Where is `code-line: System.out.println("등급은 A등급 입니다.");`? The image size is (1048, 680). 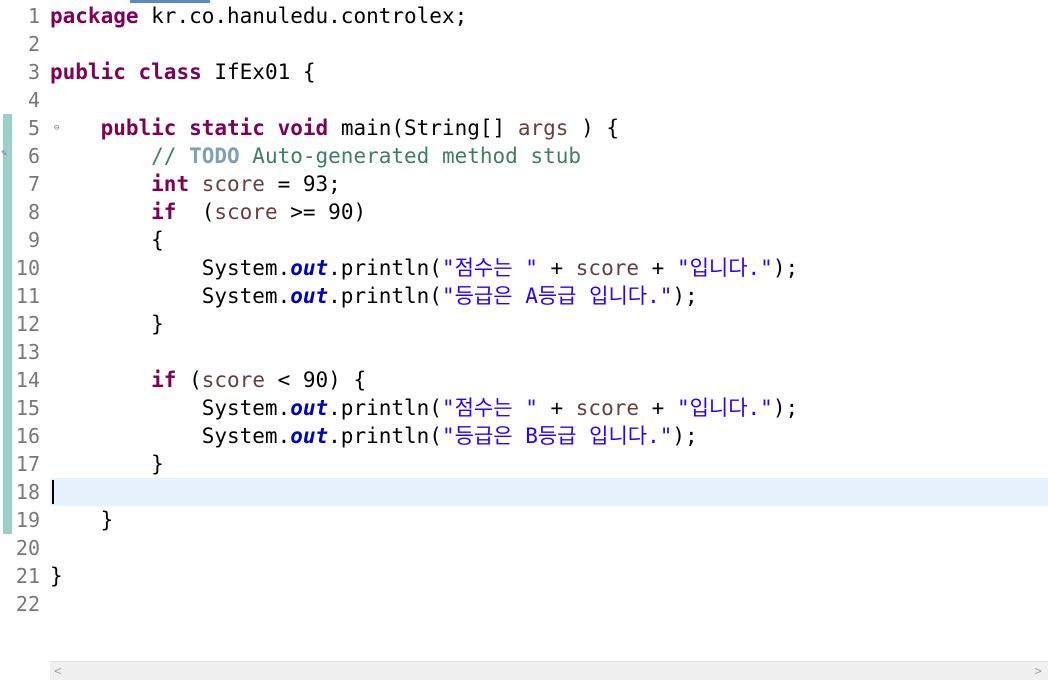 code-line: System.out.println("등급은 A등급 입니다."); is located at coordinates (549, 296).